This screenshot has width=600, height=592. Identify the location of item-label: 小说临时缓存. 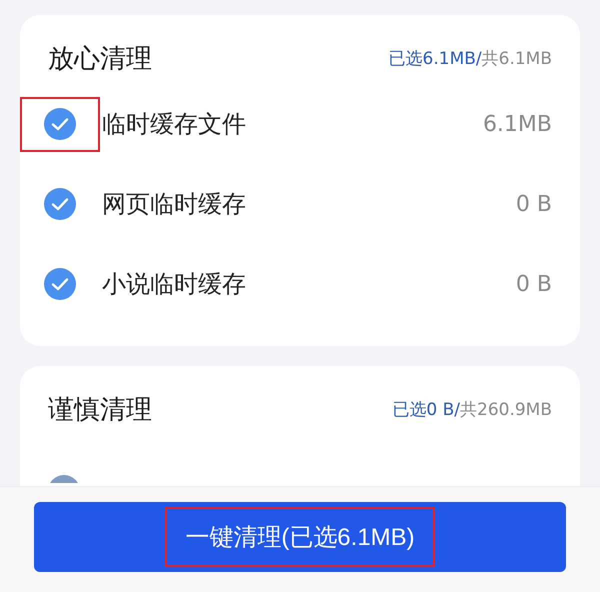
(174, 284).